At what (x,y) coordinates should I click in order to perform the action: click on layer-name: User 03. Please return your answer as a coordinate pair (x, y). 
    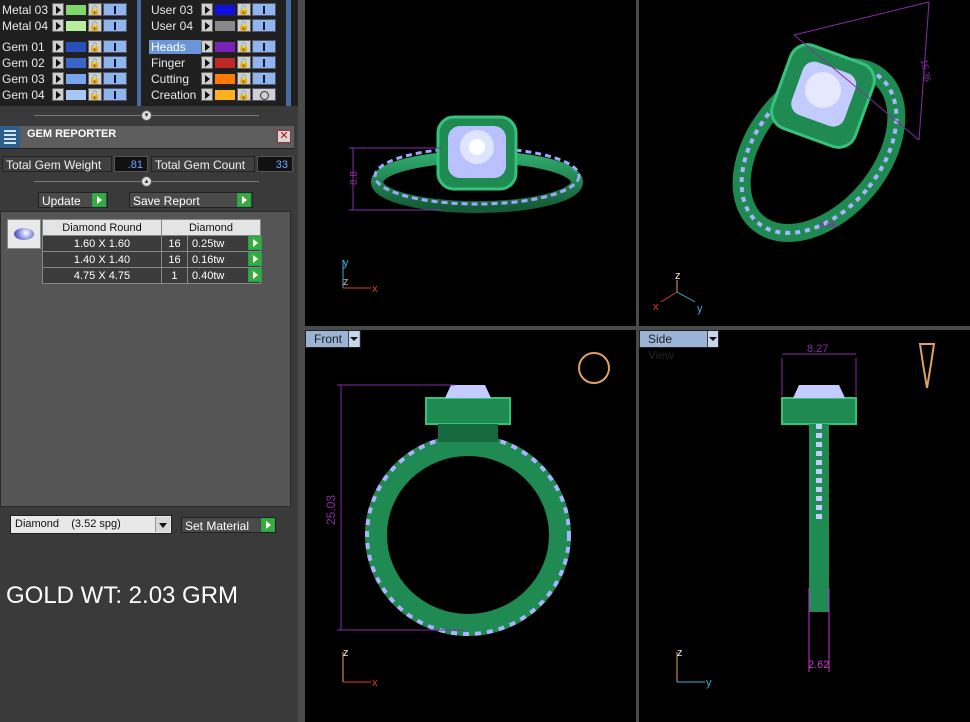
    Looking at the image, I should click on (175, 10).